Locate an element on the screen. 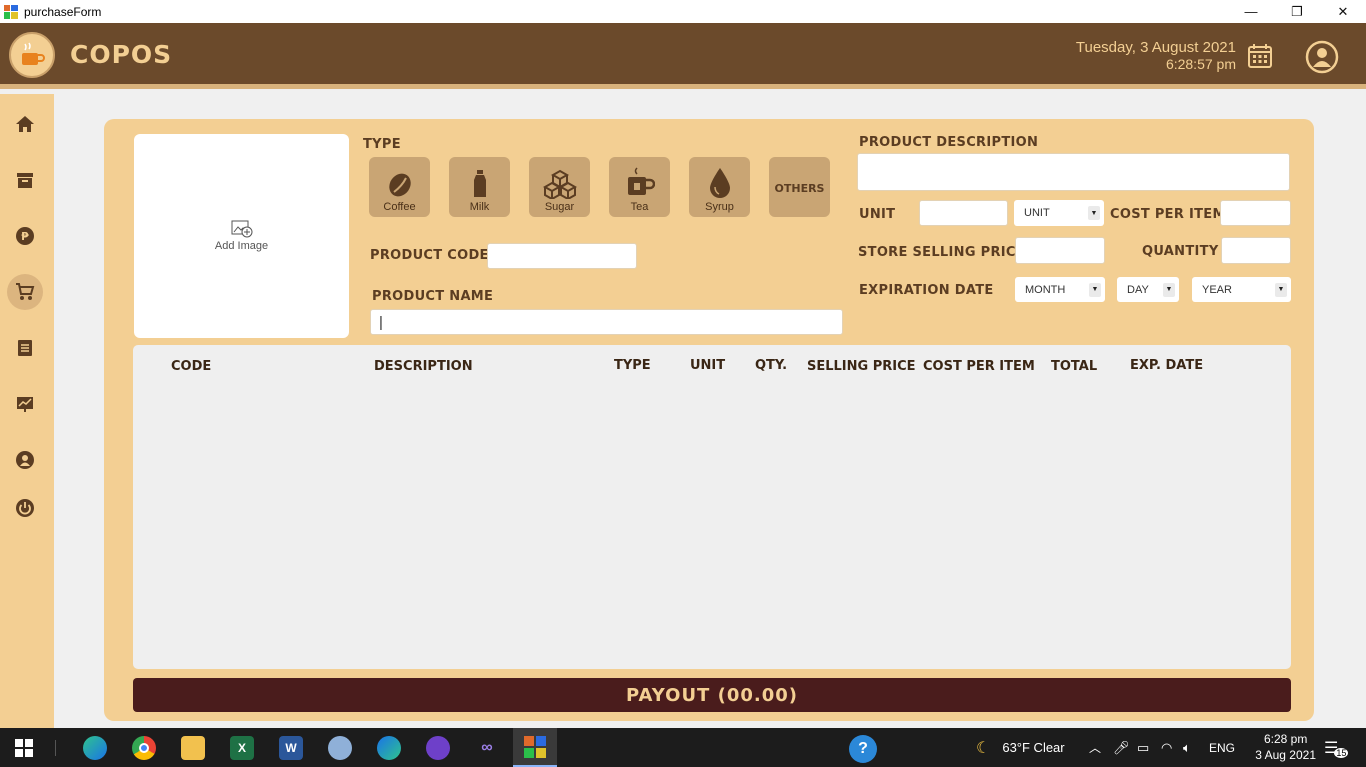 This screenshot has width=1366, height=767. language-indicator: ENG is located at coordinates (1222, 747).